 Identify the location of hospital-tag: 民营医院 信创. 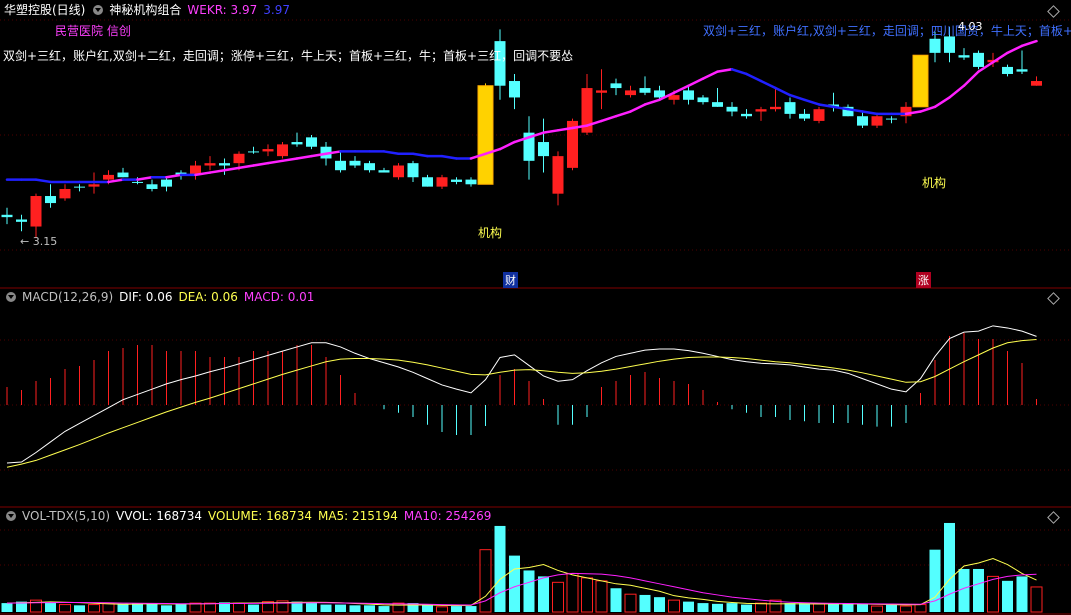
(93, 31).